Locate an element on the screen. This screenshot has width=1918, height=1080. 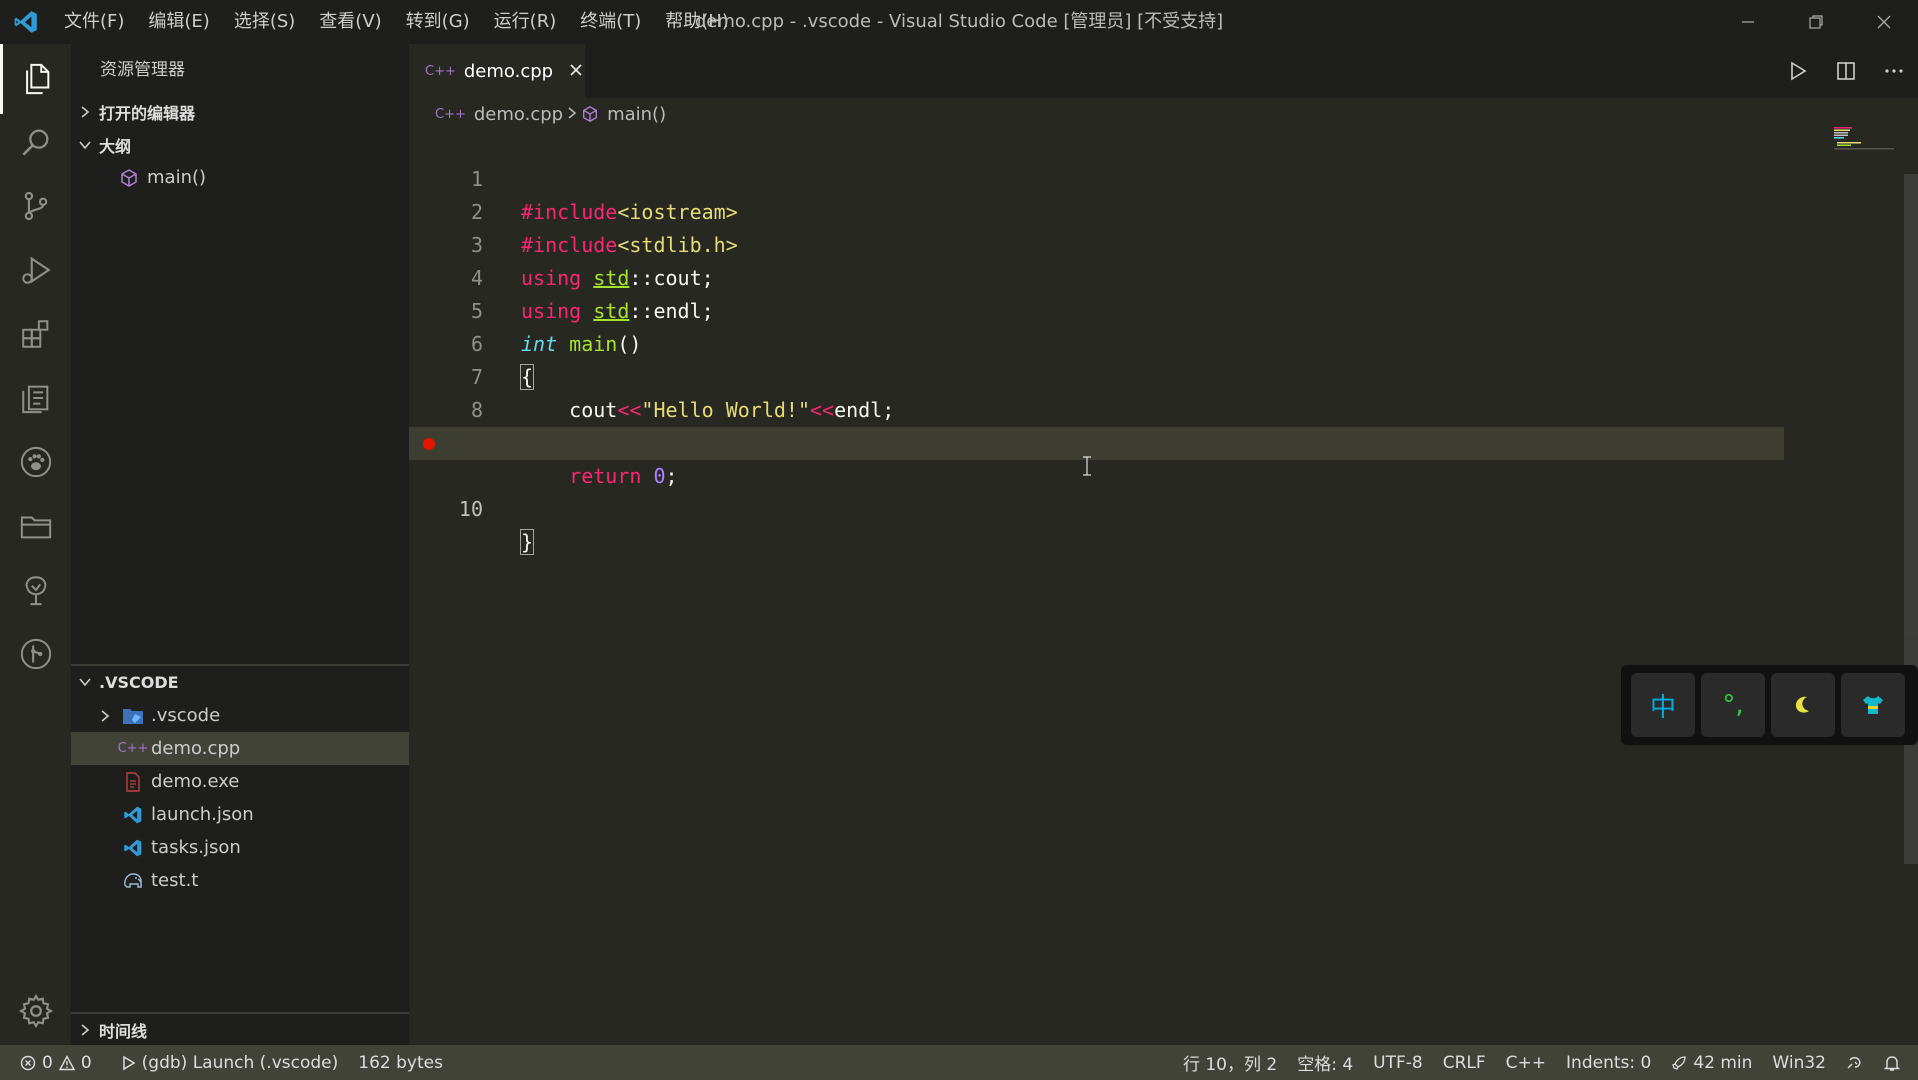
ime-punctuation-button: °, is located at coordinates (1733, 705).